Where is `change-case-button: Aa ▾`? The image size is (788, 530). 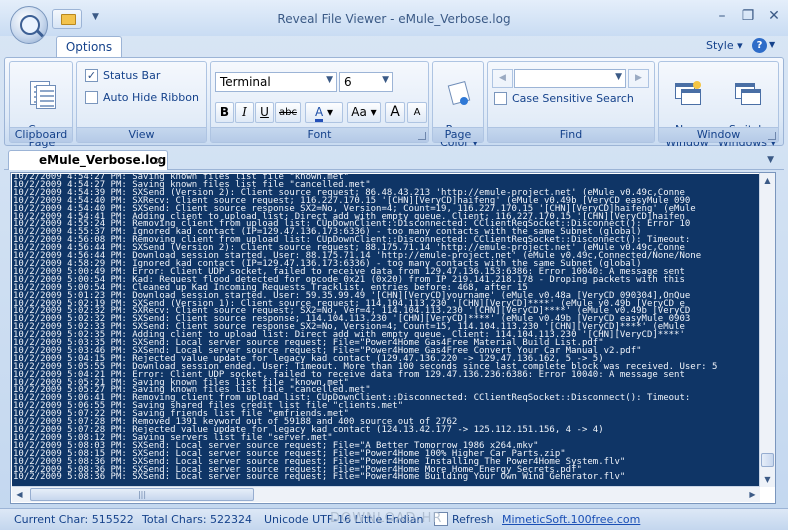
change-case-button: Aa ▾ is located at coordinates (364, 112).